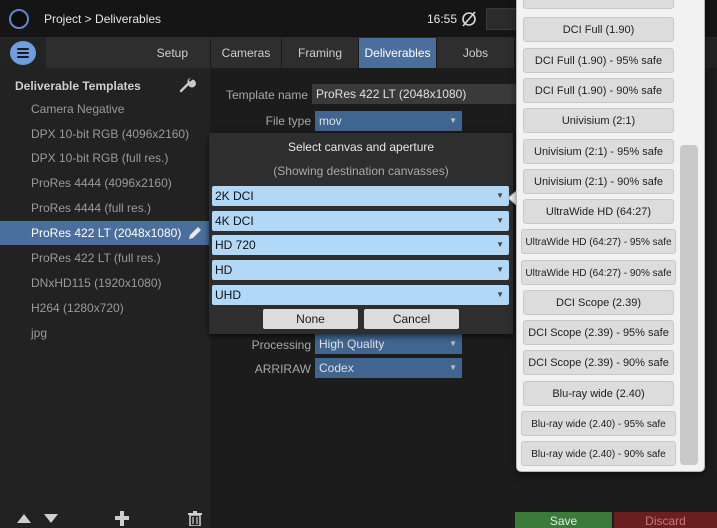  I want to click on list-scrollbar, so click(689, 305).